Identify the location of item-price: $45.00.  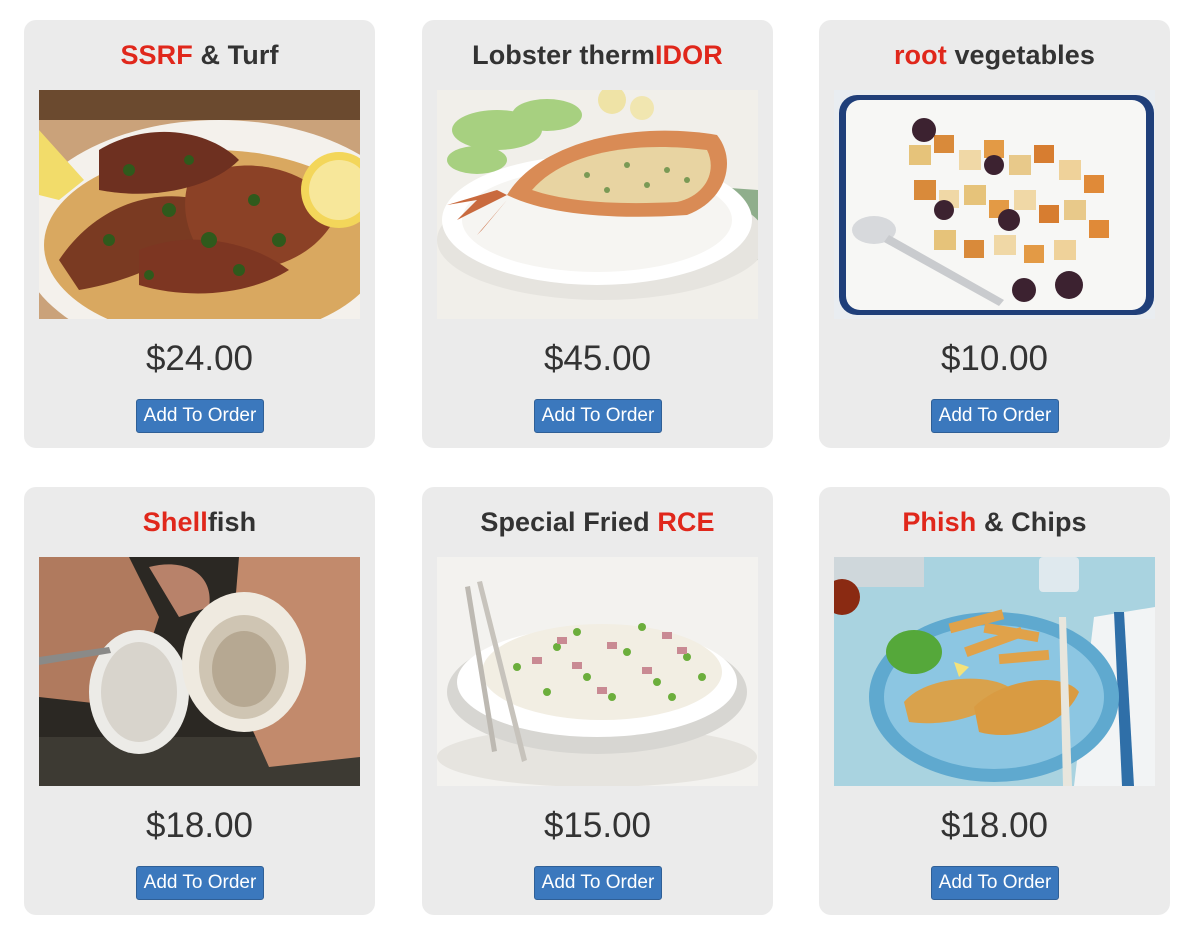
(597, 358).